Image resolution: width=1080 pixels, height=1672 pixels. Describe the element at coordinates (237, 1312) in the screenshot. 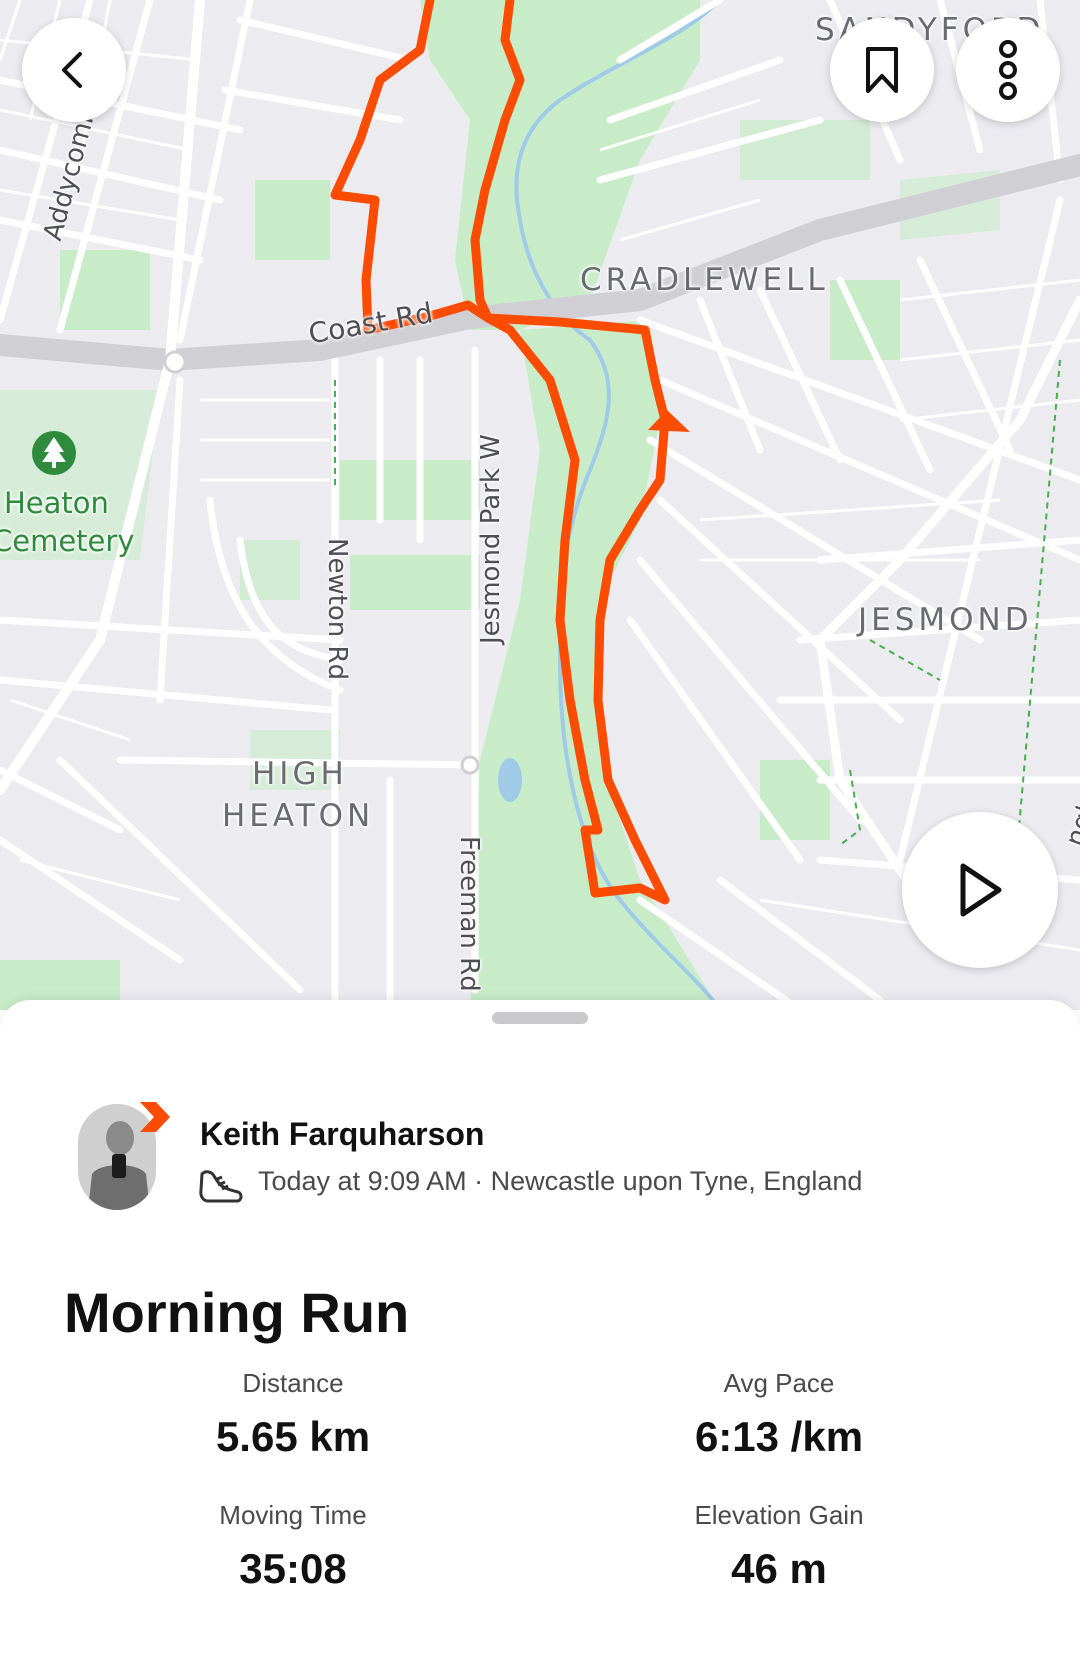

I see `activity-title: Morning Run` at that location.